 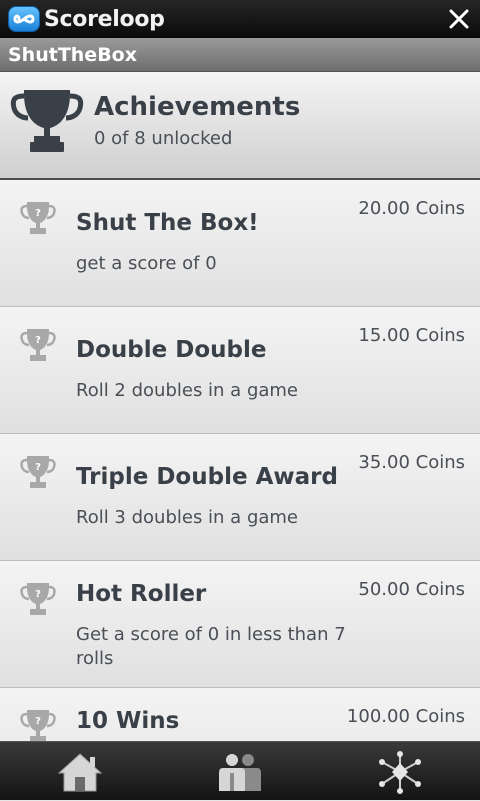 I want to click on achievement-description: Roll 2 doubles in a game, so click(x=187, y=390).